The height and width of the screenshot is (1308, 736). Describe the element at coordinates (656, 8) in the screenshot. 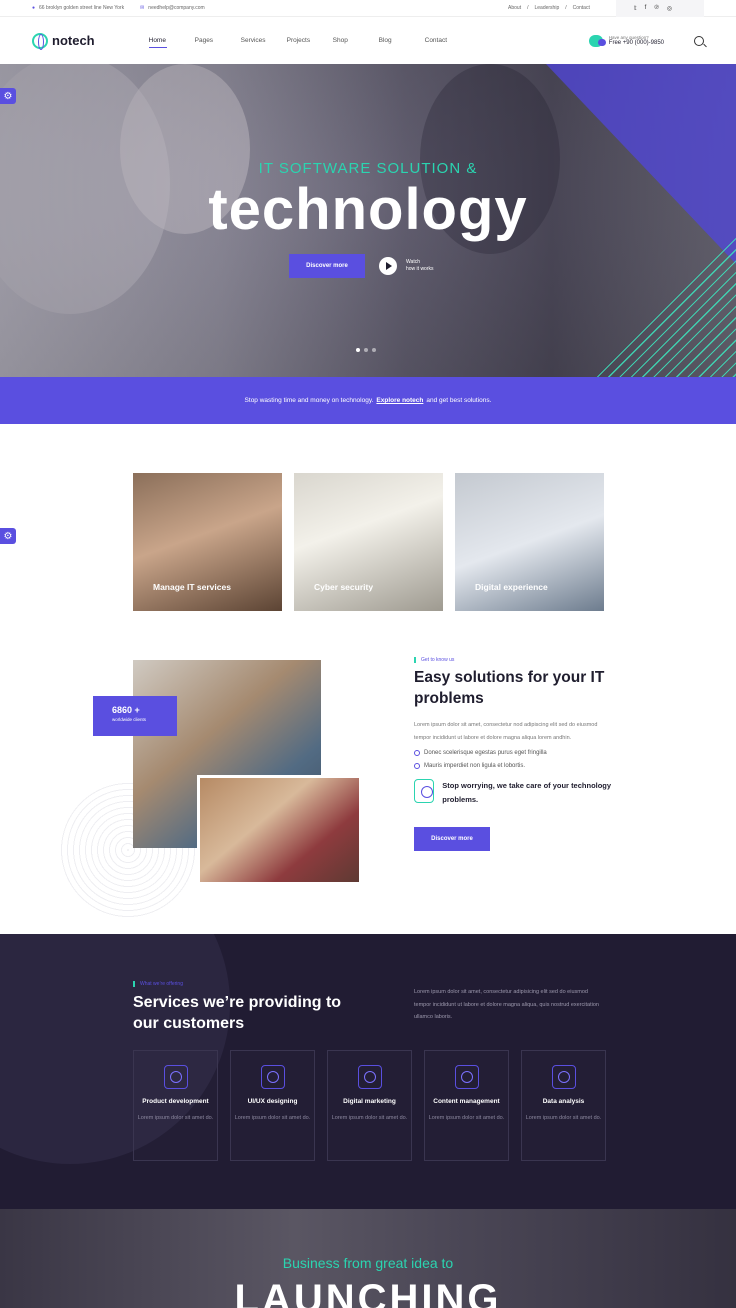

I see `pinterest-icon: ℗` at that location.